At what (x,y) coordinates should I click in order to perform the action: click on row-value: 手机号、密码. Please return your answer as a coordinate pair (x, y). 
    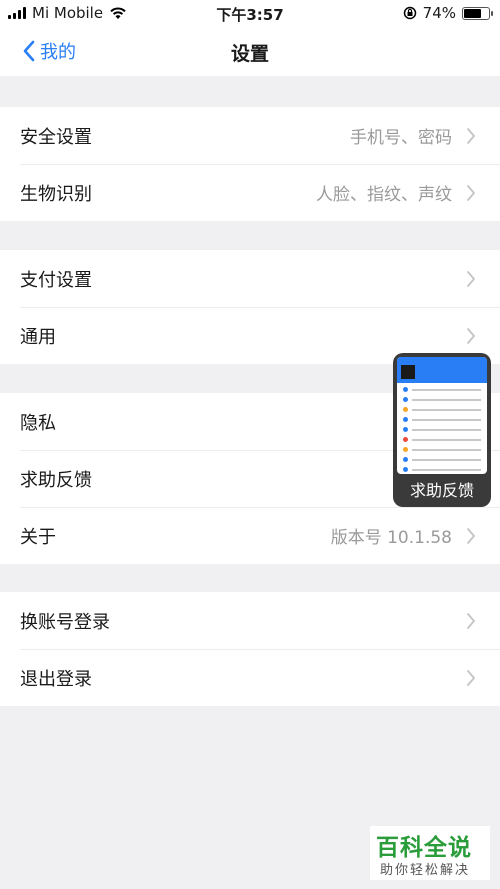
    Looking at the image, I should click on (401, 138).